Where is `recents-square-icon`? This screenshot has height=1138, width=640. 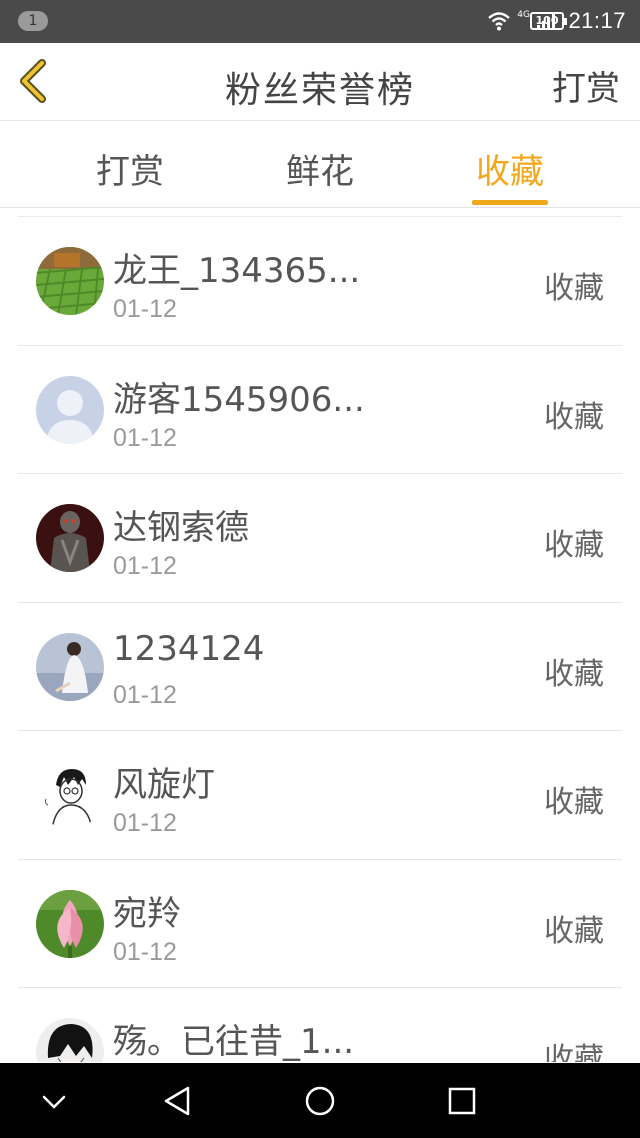 recents-square-icon is located at coordinates (462, 1101).